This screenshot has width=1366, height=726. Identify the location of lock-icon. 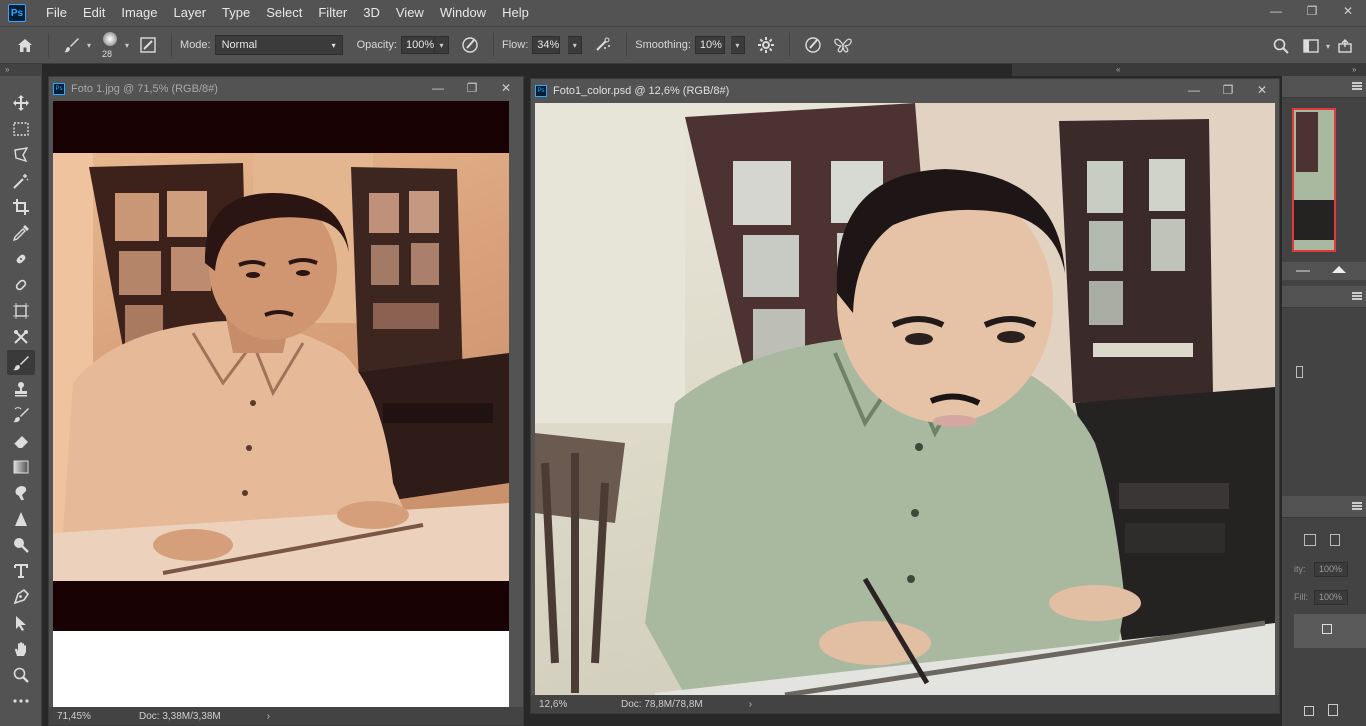
(1327, 629).